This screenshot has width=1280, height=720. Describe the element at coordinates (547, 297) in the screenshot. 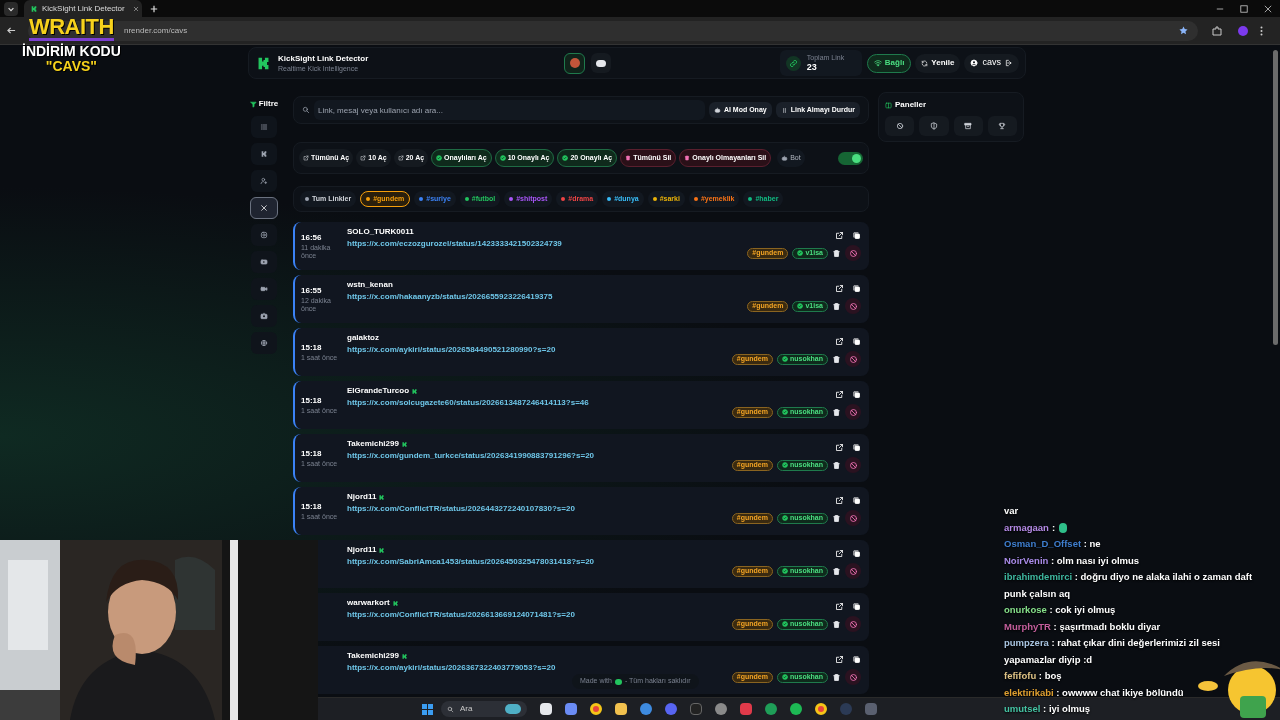

I see `link-url: https://x.com/hakaanyzb/status/2026655923226419375` at that location.